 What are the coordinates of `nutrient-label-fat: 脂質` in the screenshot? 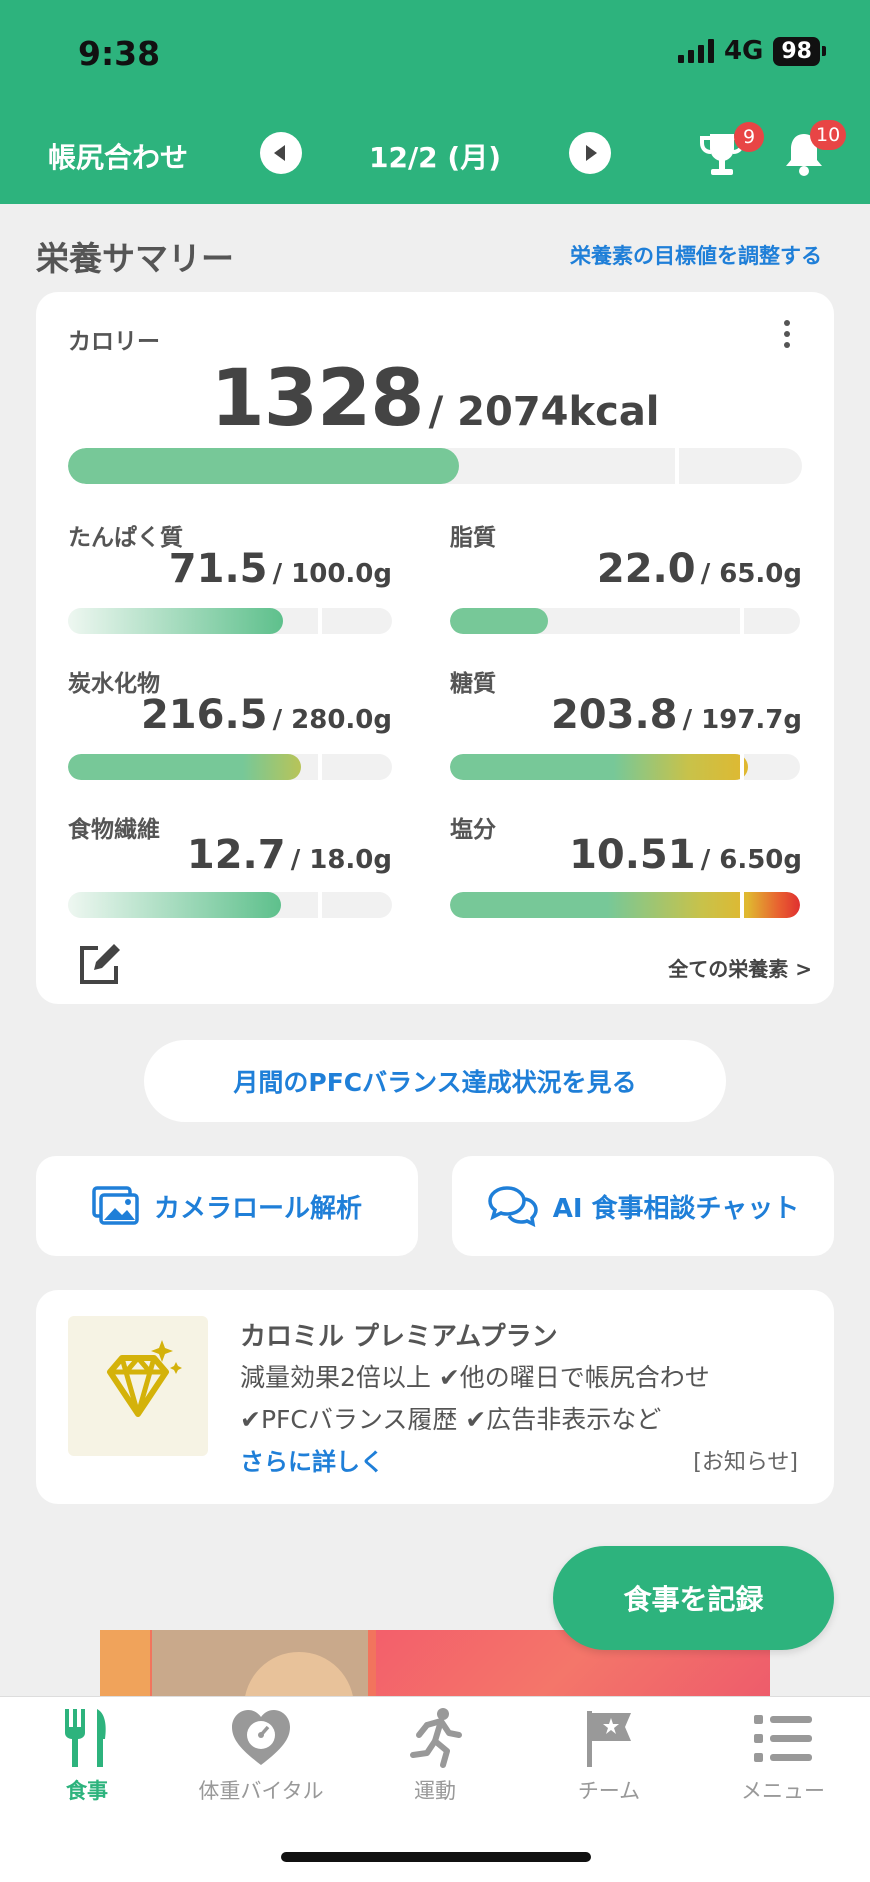 It's located at (473, 538).